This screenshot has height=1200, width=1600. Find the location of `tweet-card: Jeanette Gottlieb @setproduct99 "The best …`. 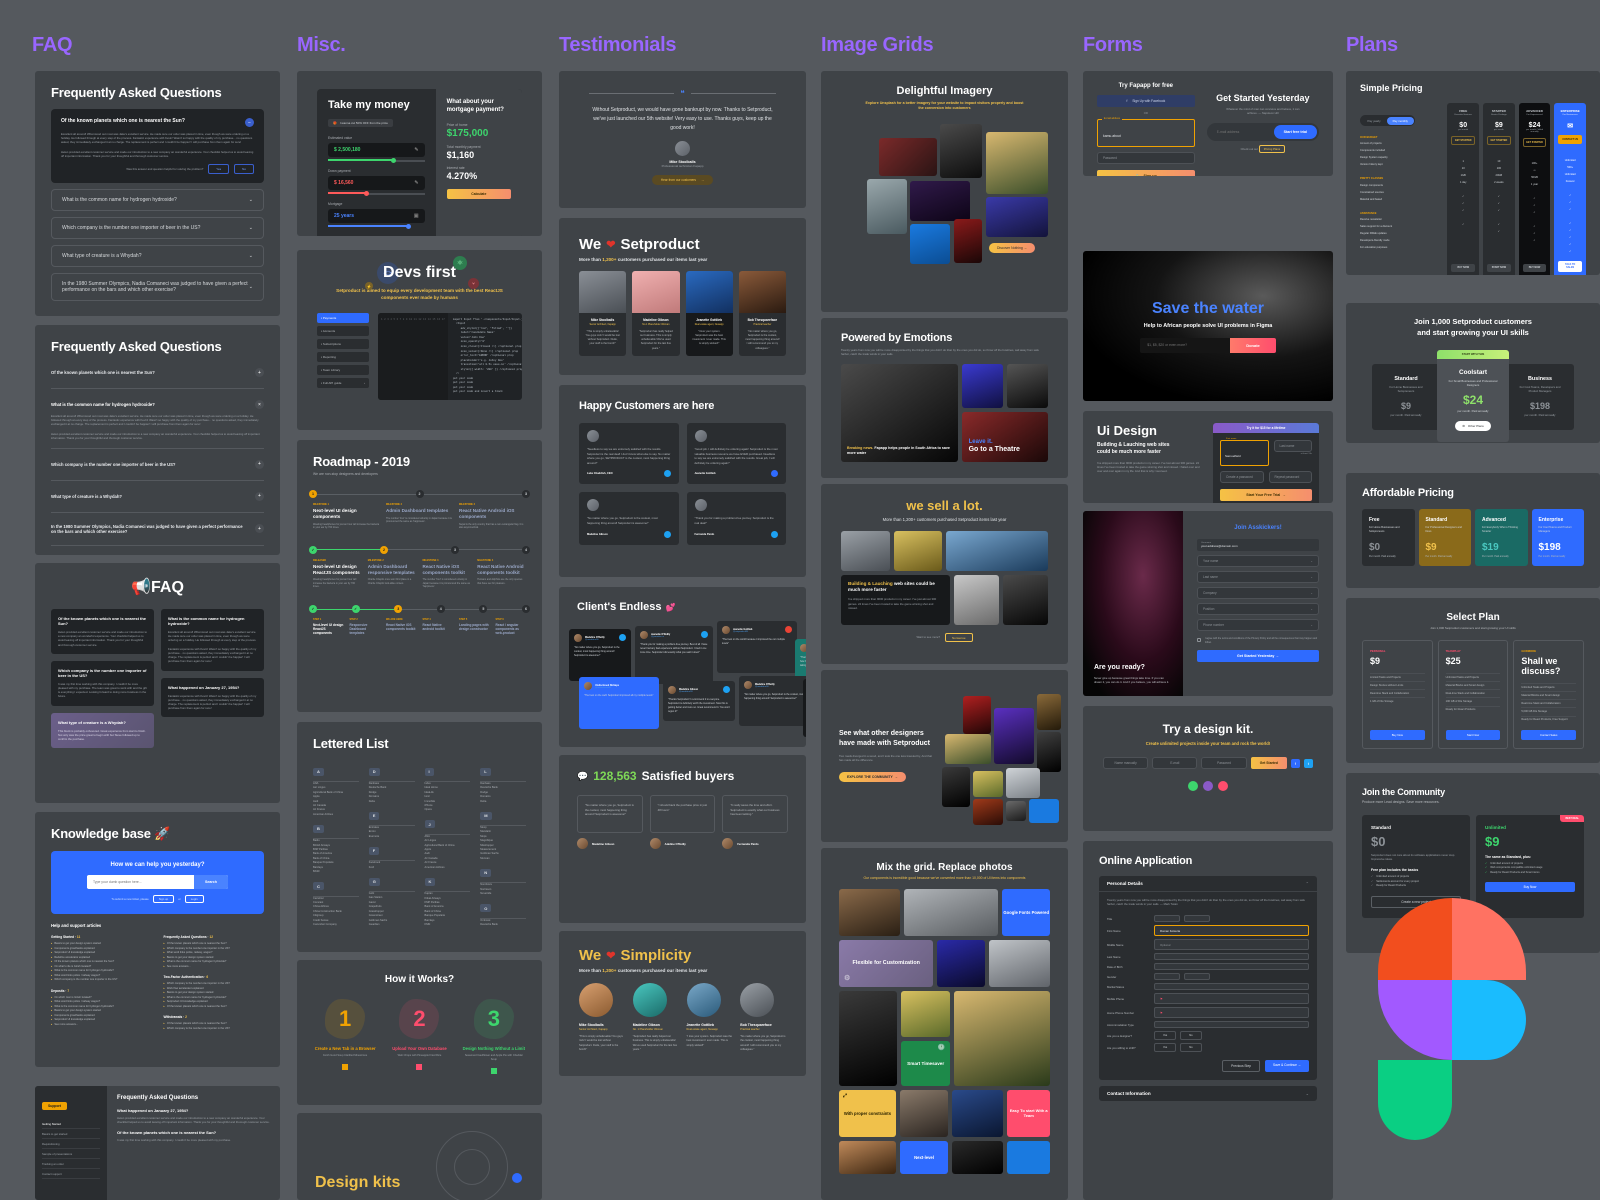

tweet-card: Jeanette Gottlieb @setproduct99 "The best … is located at coordinates (757, 647).